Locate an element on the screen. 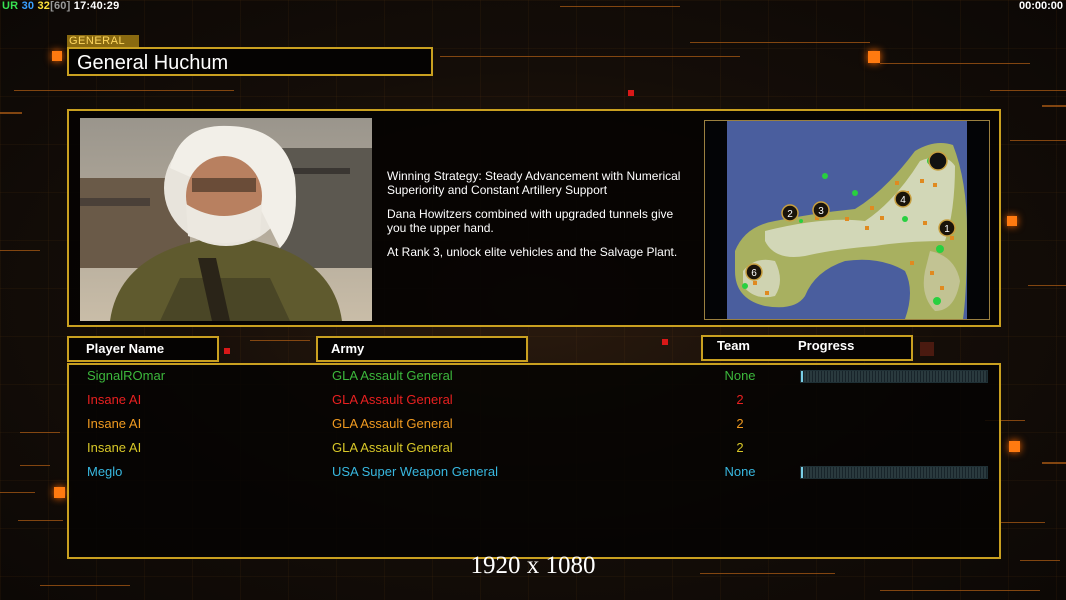  player-name-header: Player Name is located at coordinates (143, 349).